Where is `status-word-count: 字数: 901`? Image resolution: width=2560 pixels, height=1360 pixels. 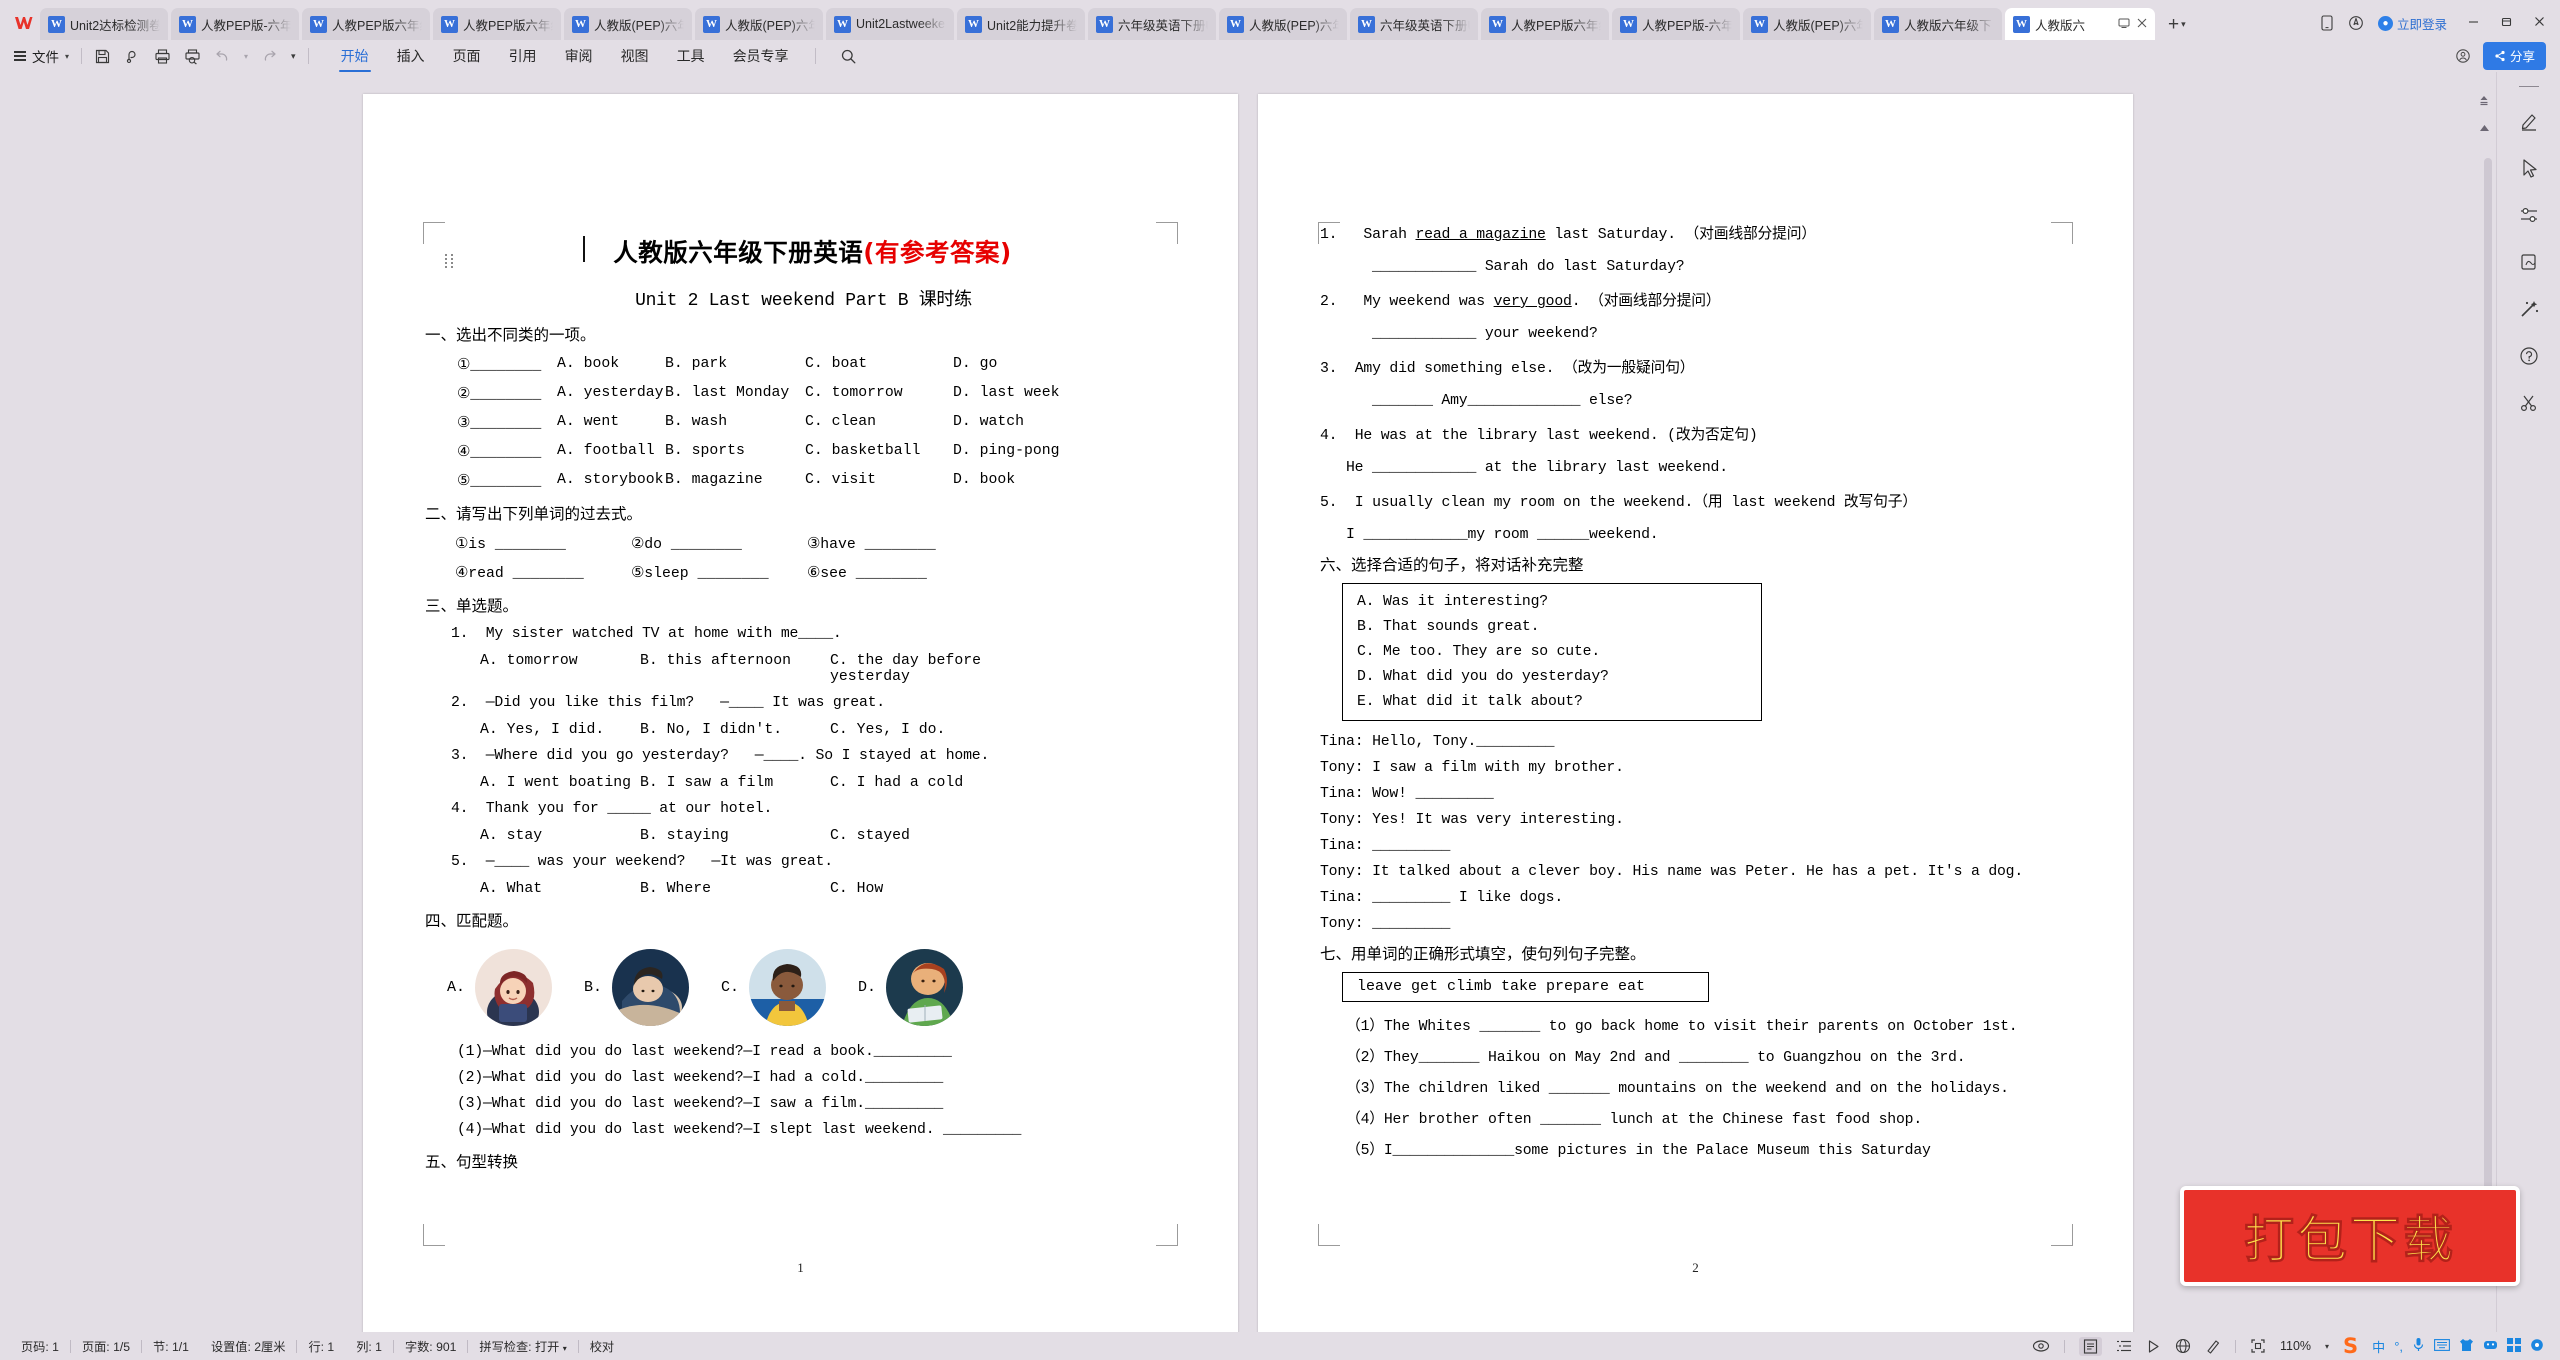 status-word-count: 字数: 901 is located at coordinates (430, 1346).